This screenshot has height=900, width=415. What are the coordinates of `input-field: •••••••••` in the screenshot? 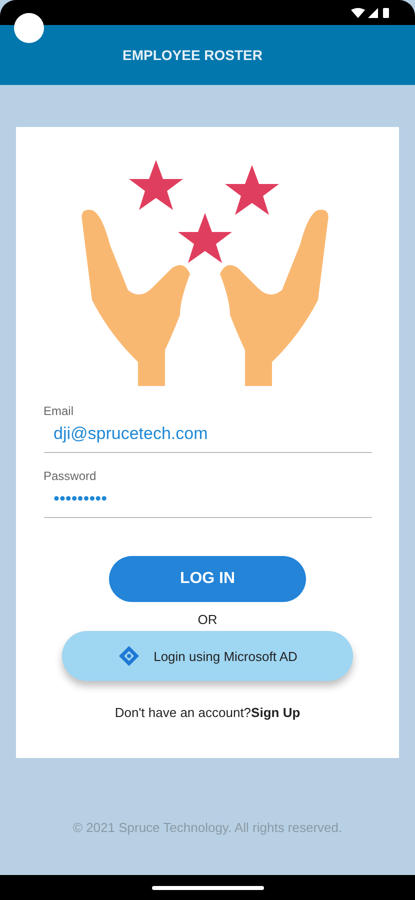 It's located at (208, 498).